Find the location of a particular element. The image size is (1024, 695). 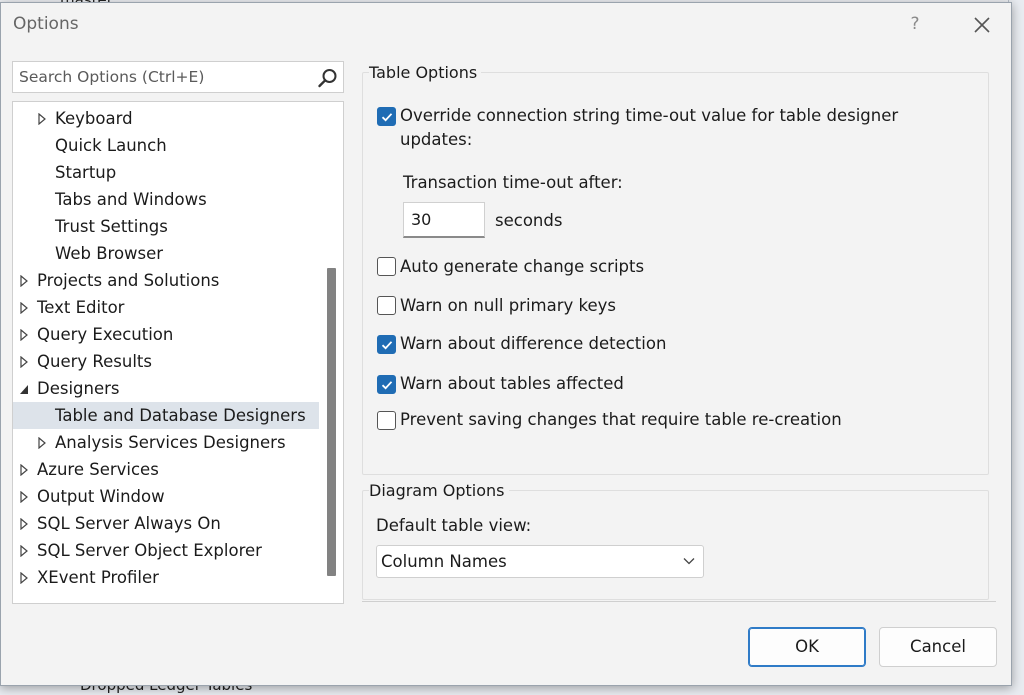

diagram-options-title: Diagram Options is located at coordinates (439, 490).